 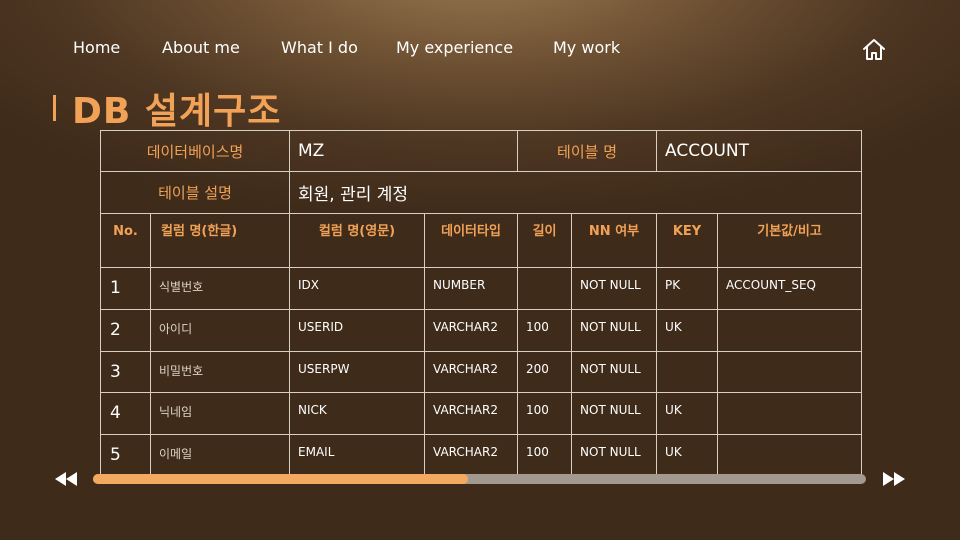 I want to click on nav-about-me: About me, so click(x=201, y=47).